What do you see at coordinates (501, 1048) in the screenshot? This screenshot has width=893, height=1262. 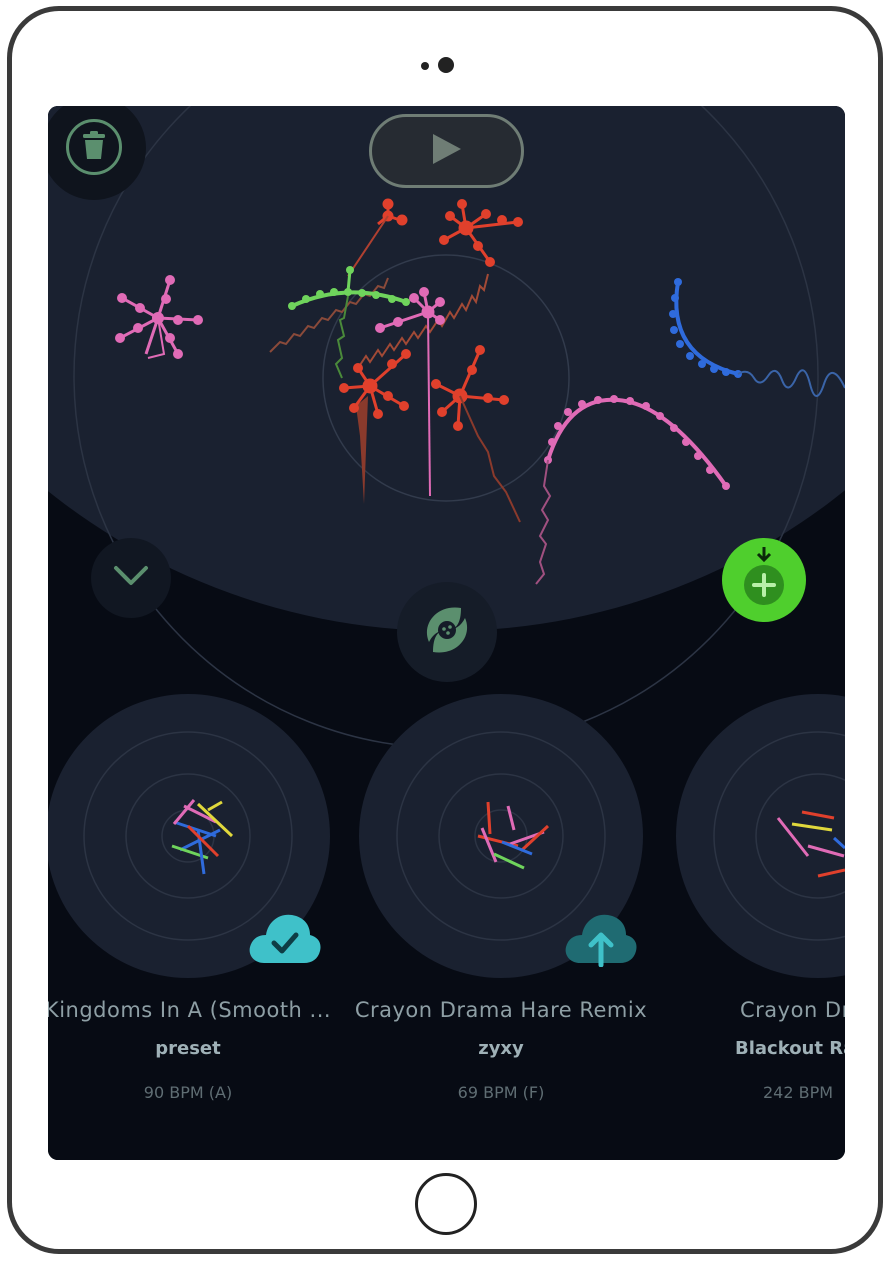 I see `preset-author: zyxy` at bounding box center [501, 1048].